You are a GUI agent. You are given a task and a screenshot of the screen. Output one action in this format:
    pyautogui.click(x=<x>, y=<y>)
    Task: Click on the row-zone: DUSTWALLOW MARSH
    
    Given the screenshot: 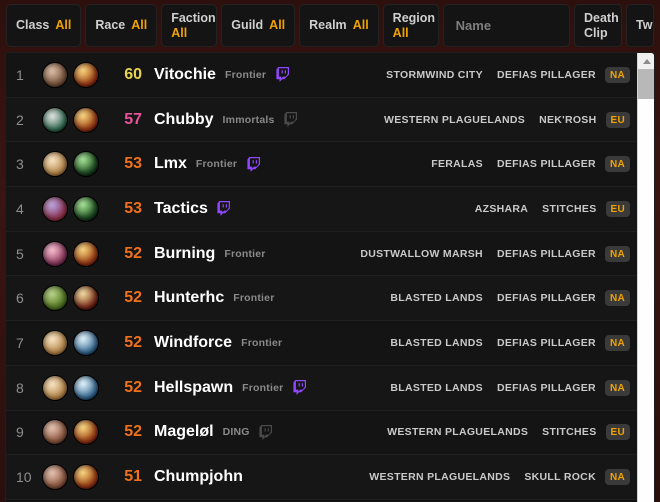 What is the action you would take?
    pyautogui.click(x=421, y=253)
    